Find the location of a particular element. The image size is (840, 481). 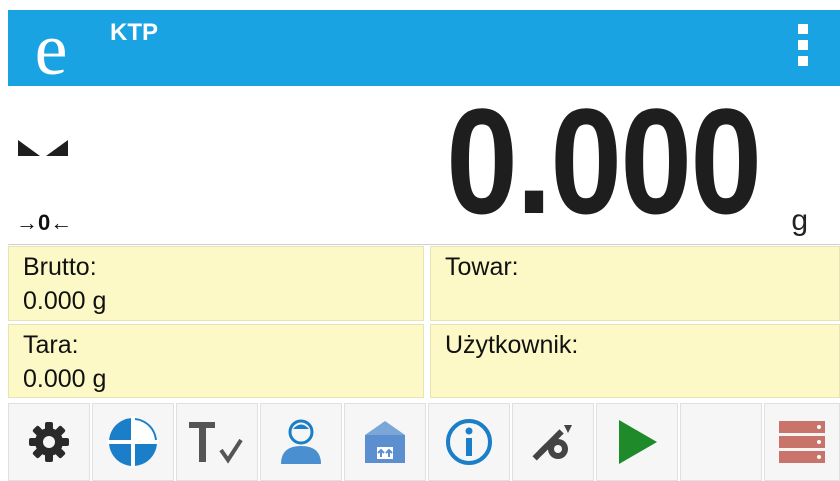

tare-check-icon is located at coordinates (216, 443).